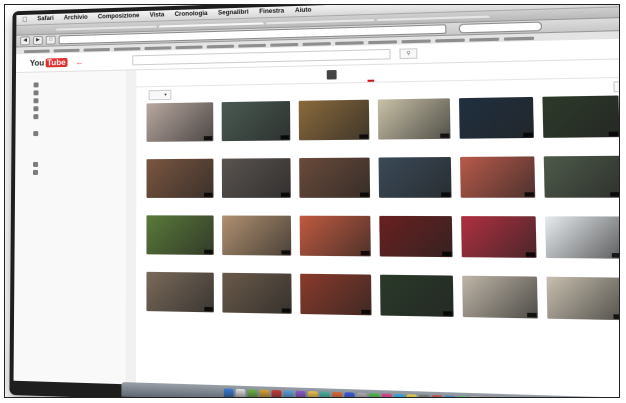 This screenshot has width=626, height=403. Describe the element at coordinates (303, 11) in the screenshot. I see `menu-aiuto: Aiuto` at that location.